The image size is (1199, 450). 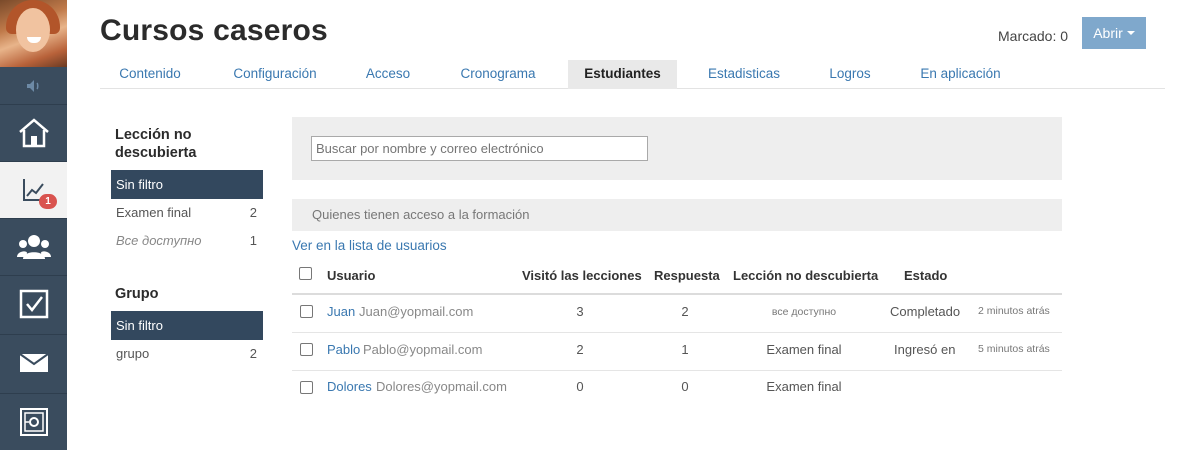 I want to click on status-time: 2 minutos atrás, so click(x=1014, y=311).